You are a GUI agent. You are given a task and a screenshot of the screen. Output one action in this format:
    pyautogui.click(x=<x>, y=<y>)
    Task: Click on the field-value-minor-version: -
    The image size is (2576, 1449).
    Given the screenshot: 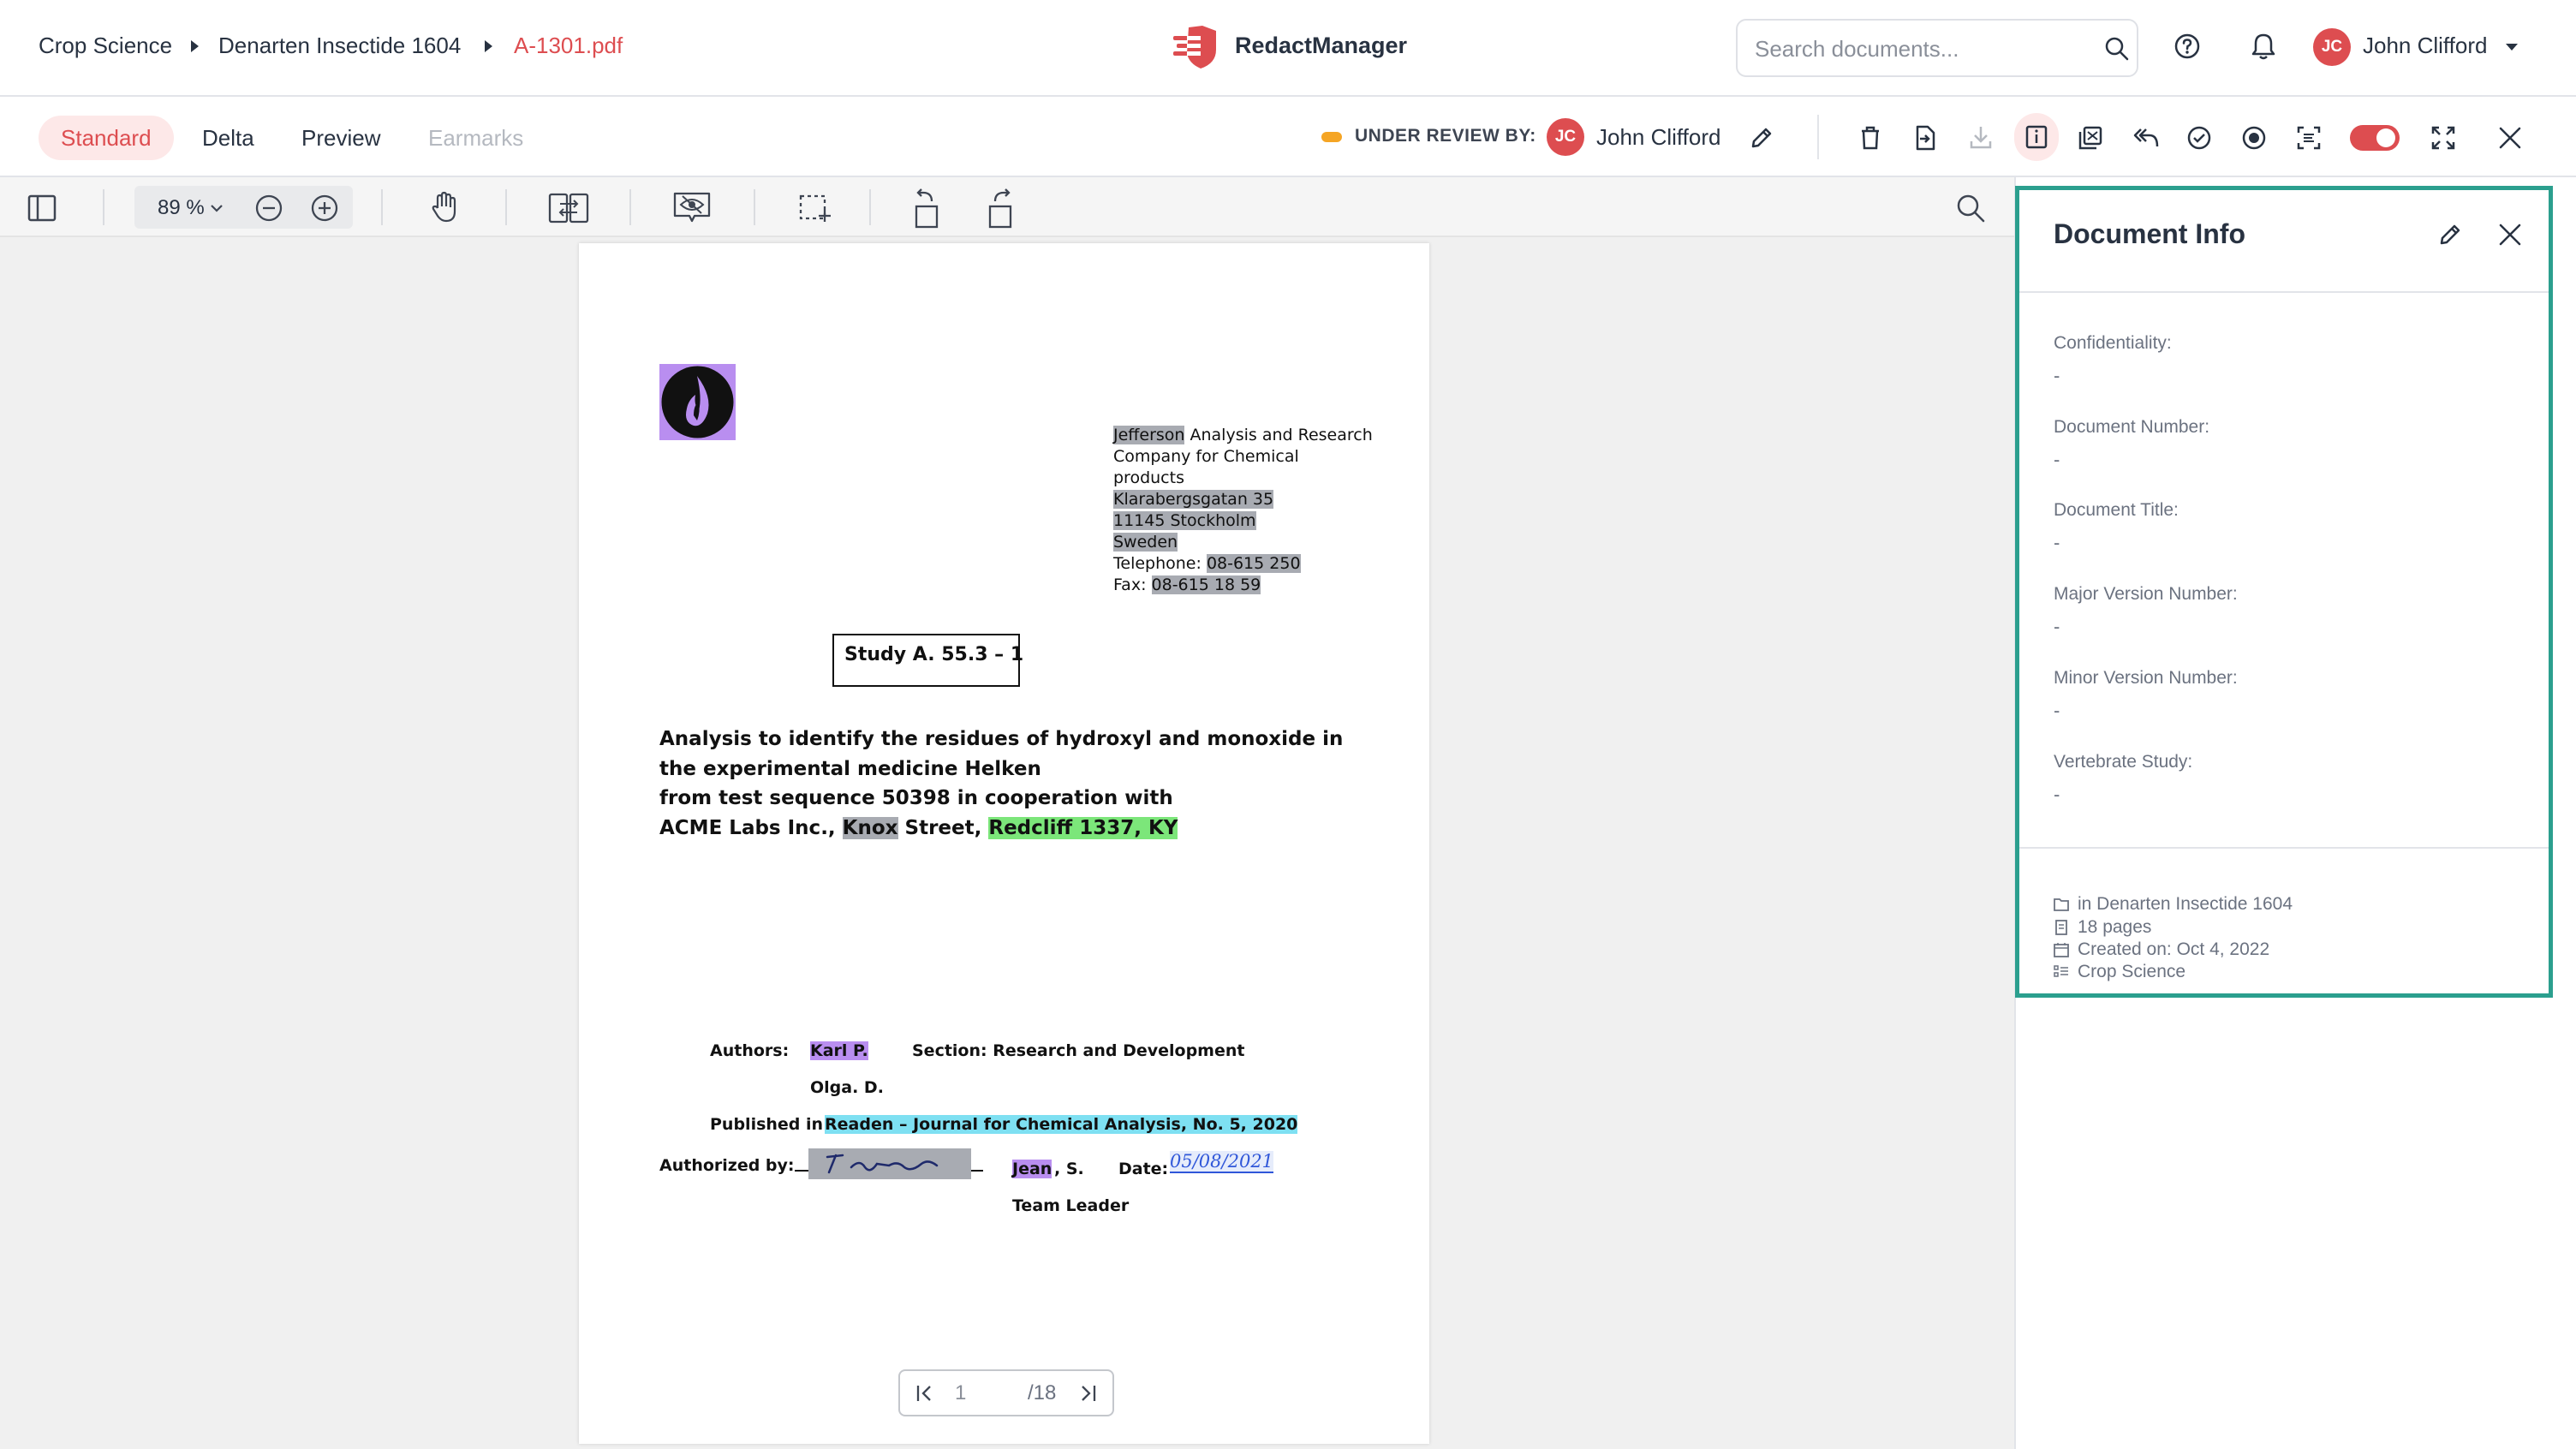 What is the action you would take?
    pyautogui.click(x=2057, y=710)
    